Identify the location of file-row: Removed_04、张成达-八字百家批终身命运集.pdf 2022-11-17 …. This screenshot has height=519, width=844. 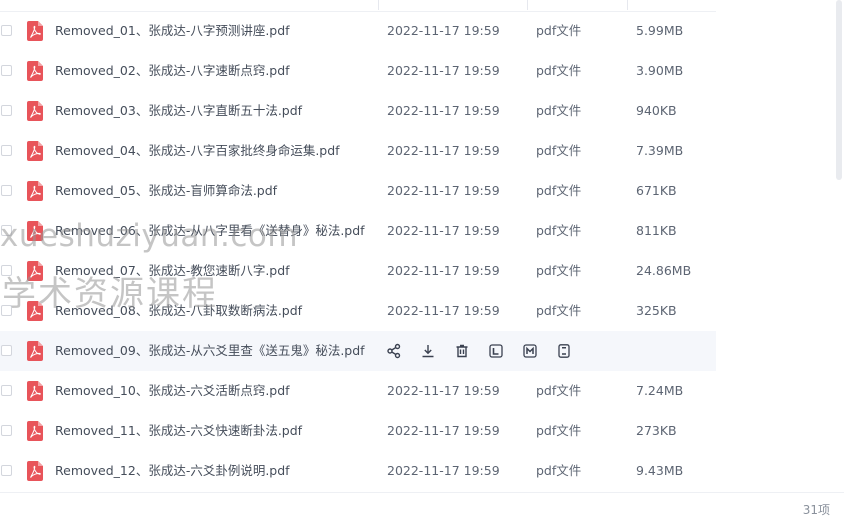
(358, 151).